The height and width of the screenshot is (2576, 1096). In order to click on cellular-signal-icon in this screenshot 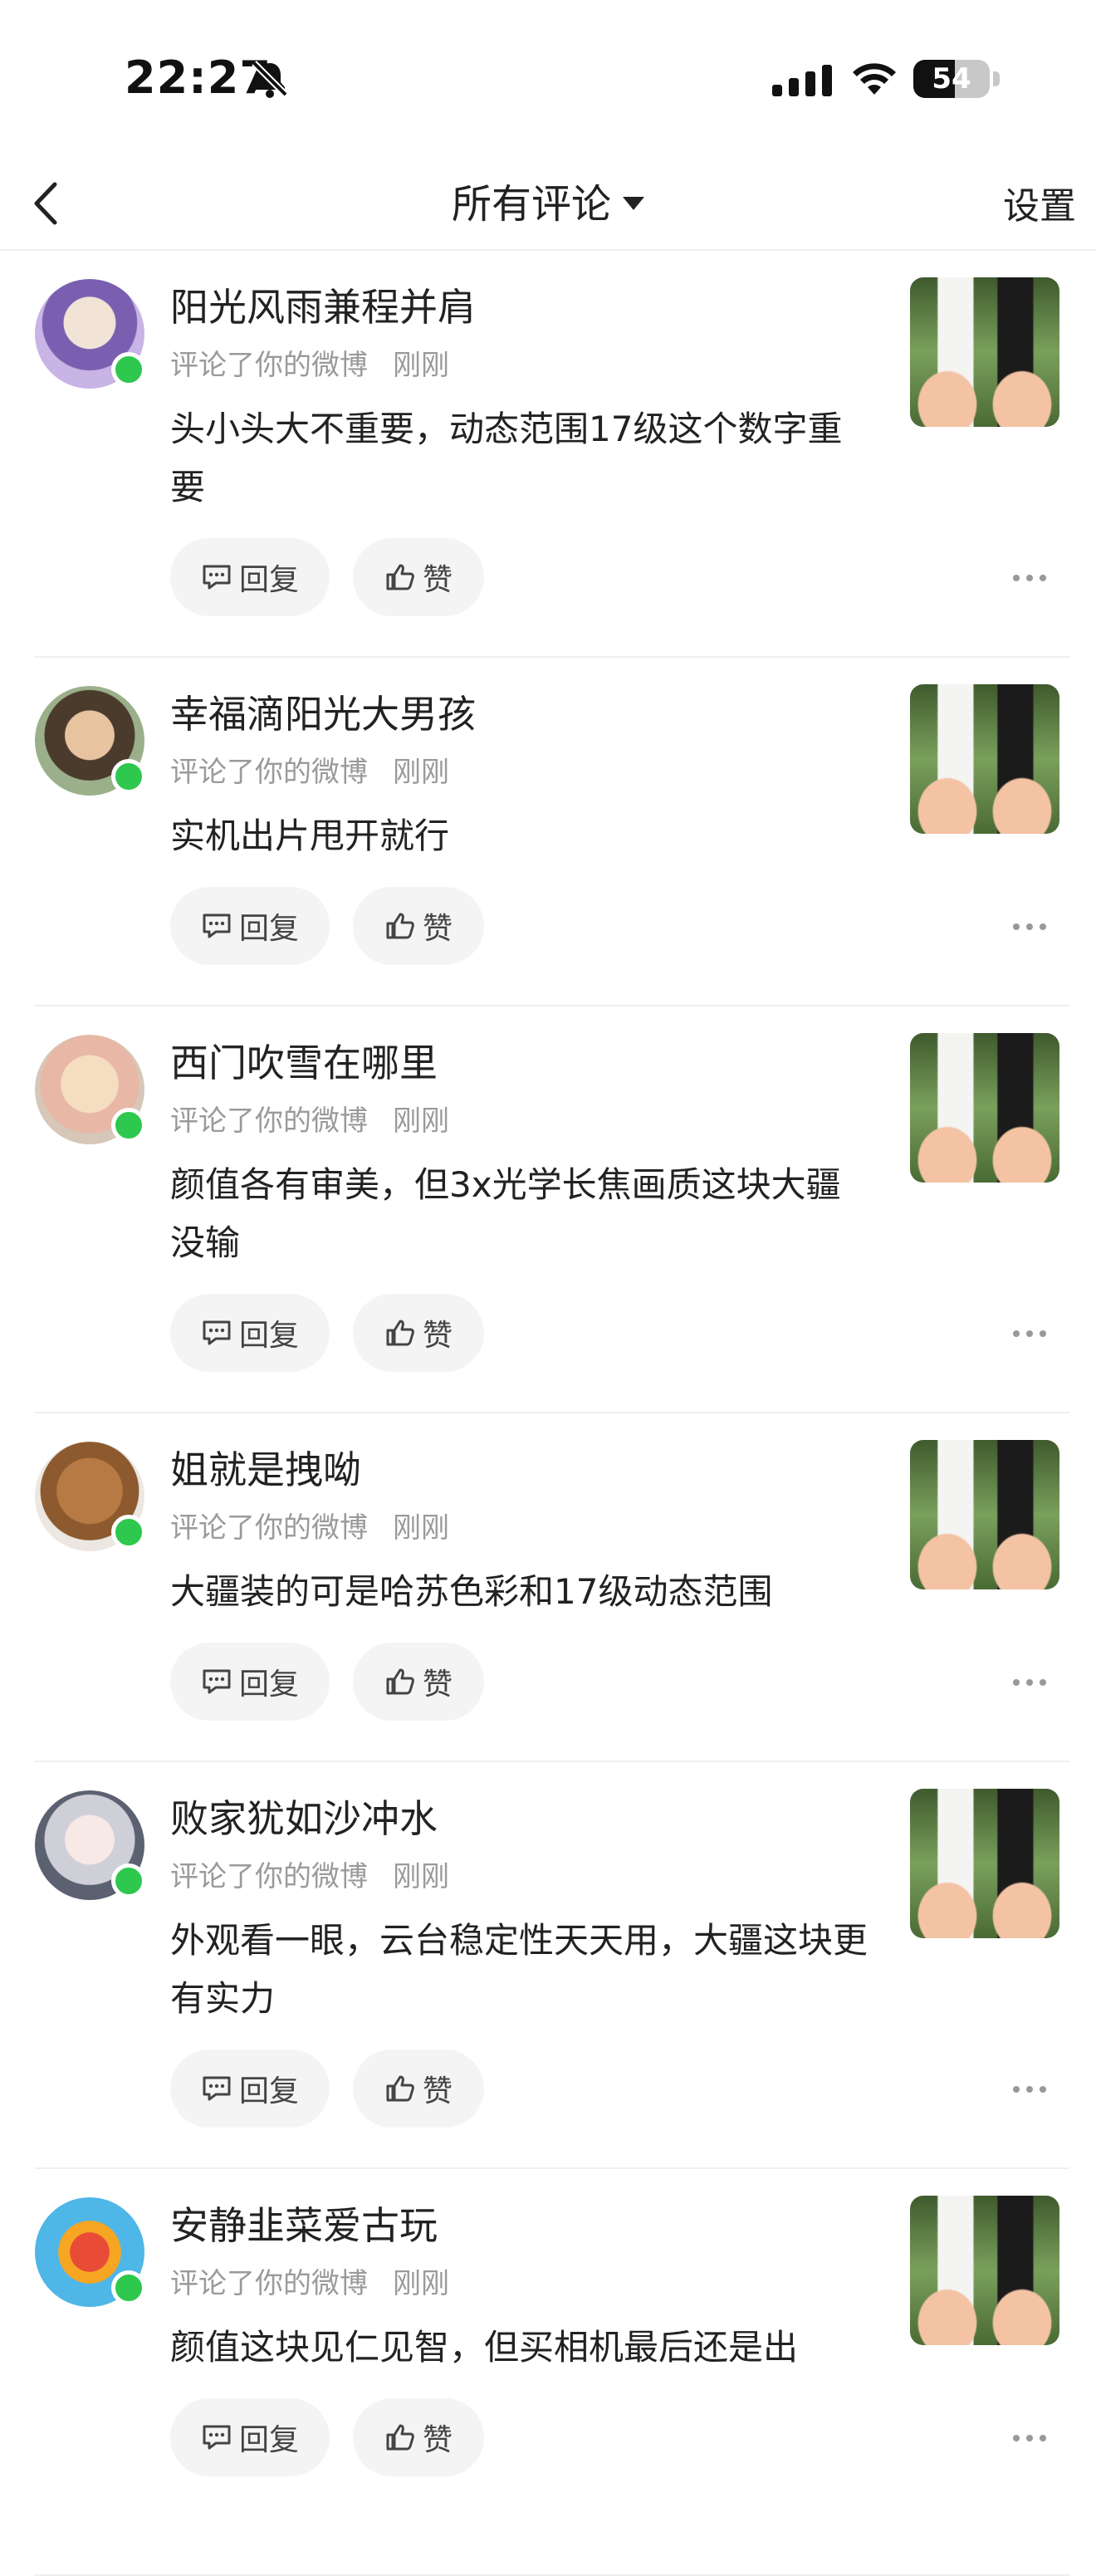, I will do `click(802, 80)`.